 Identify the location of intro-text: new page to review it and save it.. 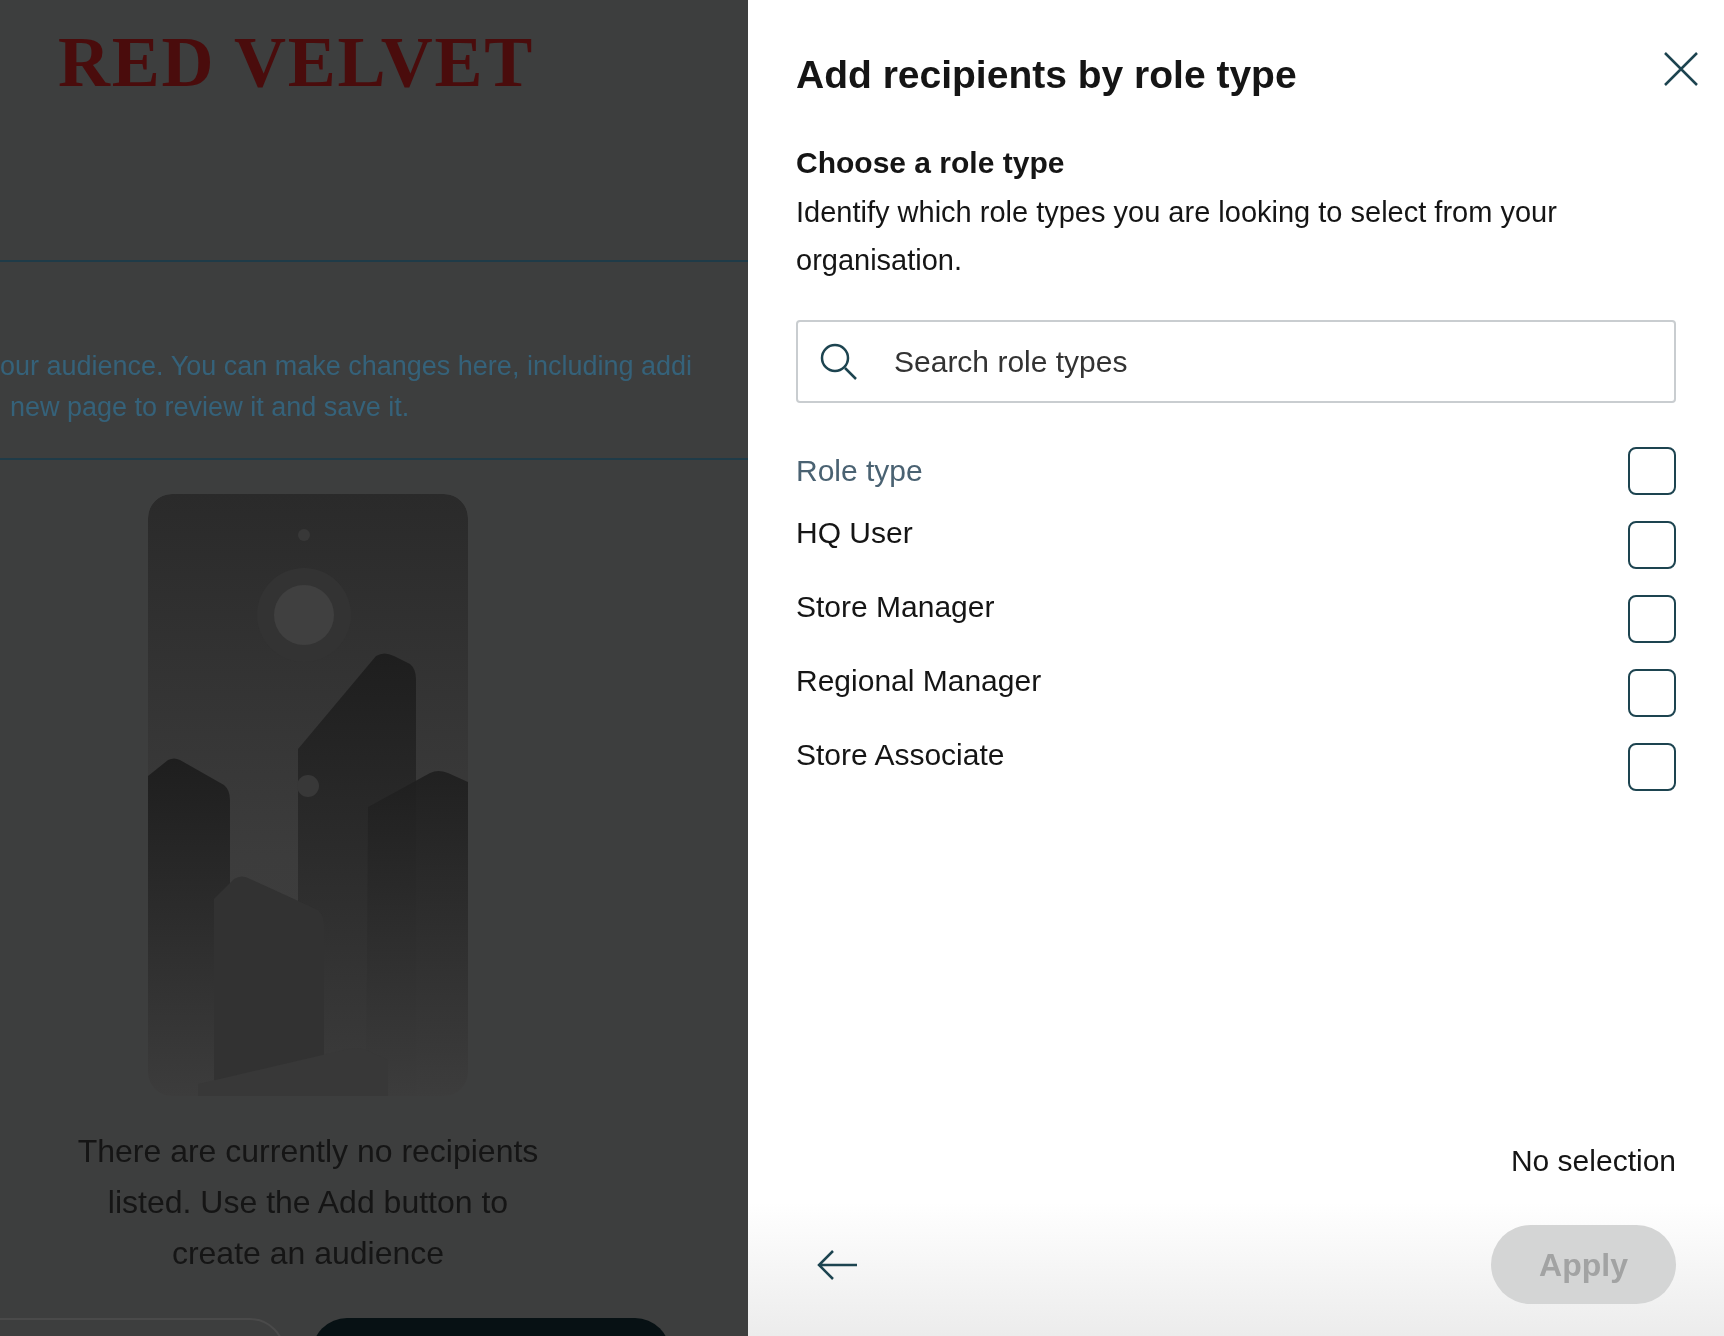
(210, 407).